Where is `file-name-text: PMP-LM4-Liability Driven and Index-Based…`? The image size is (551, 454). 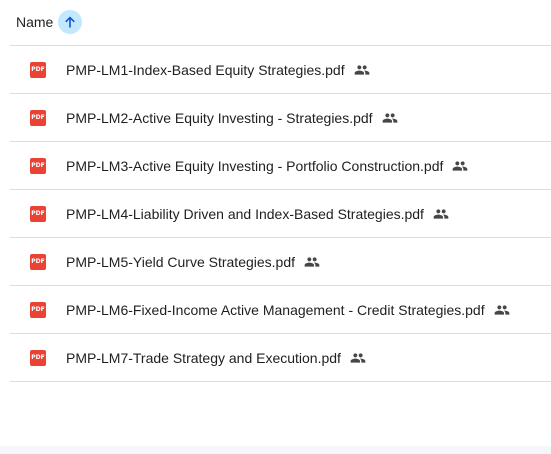 file-name-text: PMP-LM4-Liability Driven and Index-Based… is located at coordinates (245, 214).